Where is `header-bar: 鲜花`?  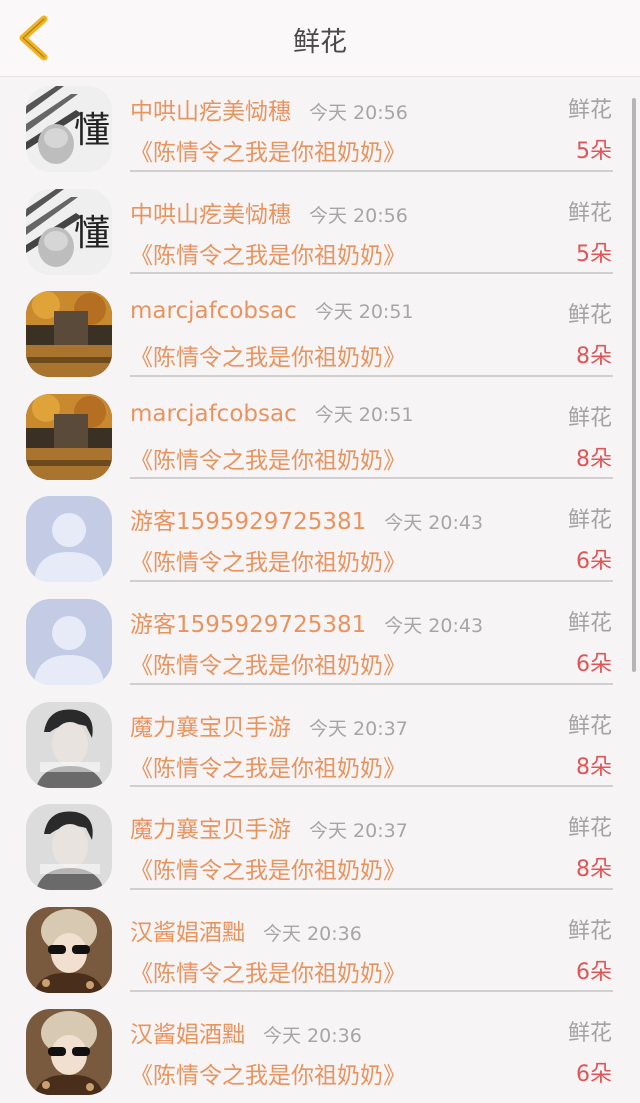 header-bar: 鲜花 is located at coordinates (320, 38).